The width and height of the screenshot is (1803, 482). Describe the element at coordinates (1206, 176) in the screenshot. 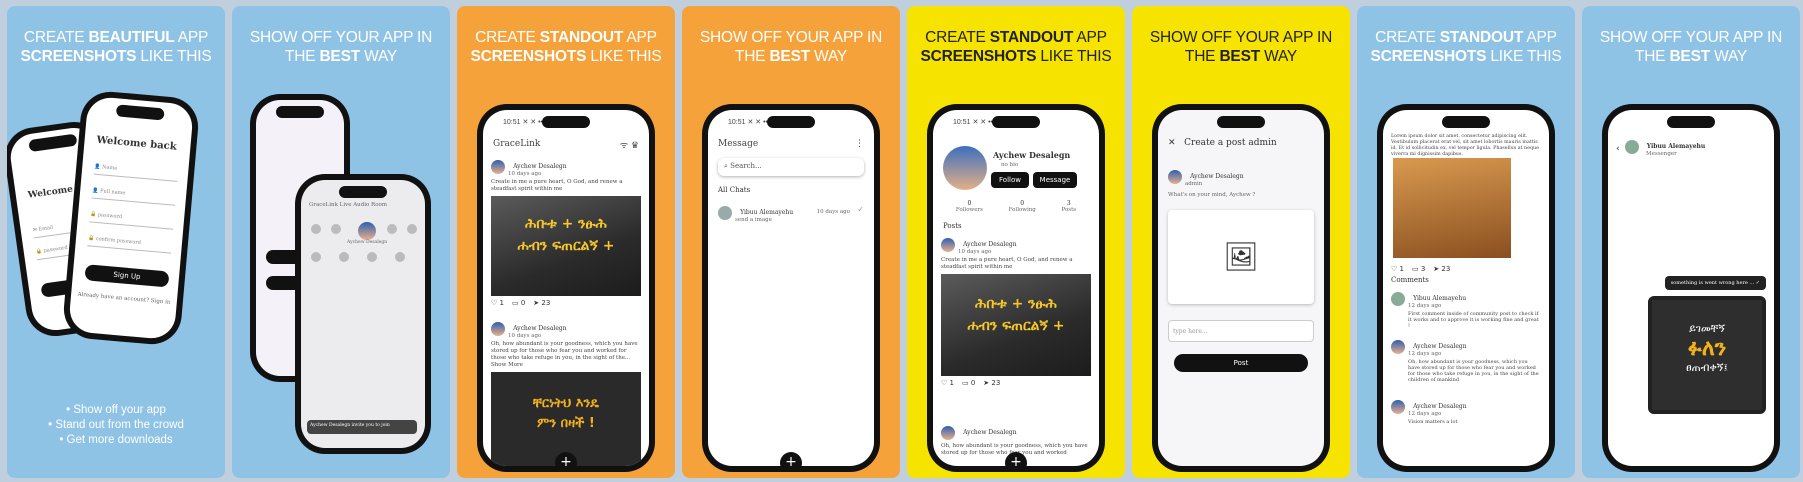

I see `author-row: Aychew Desalegn admin` at that location.